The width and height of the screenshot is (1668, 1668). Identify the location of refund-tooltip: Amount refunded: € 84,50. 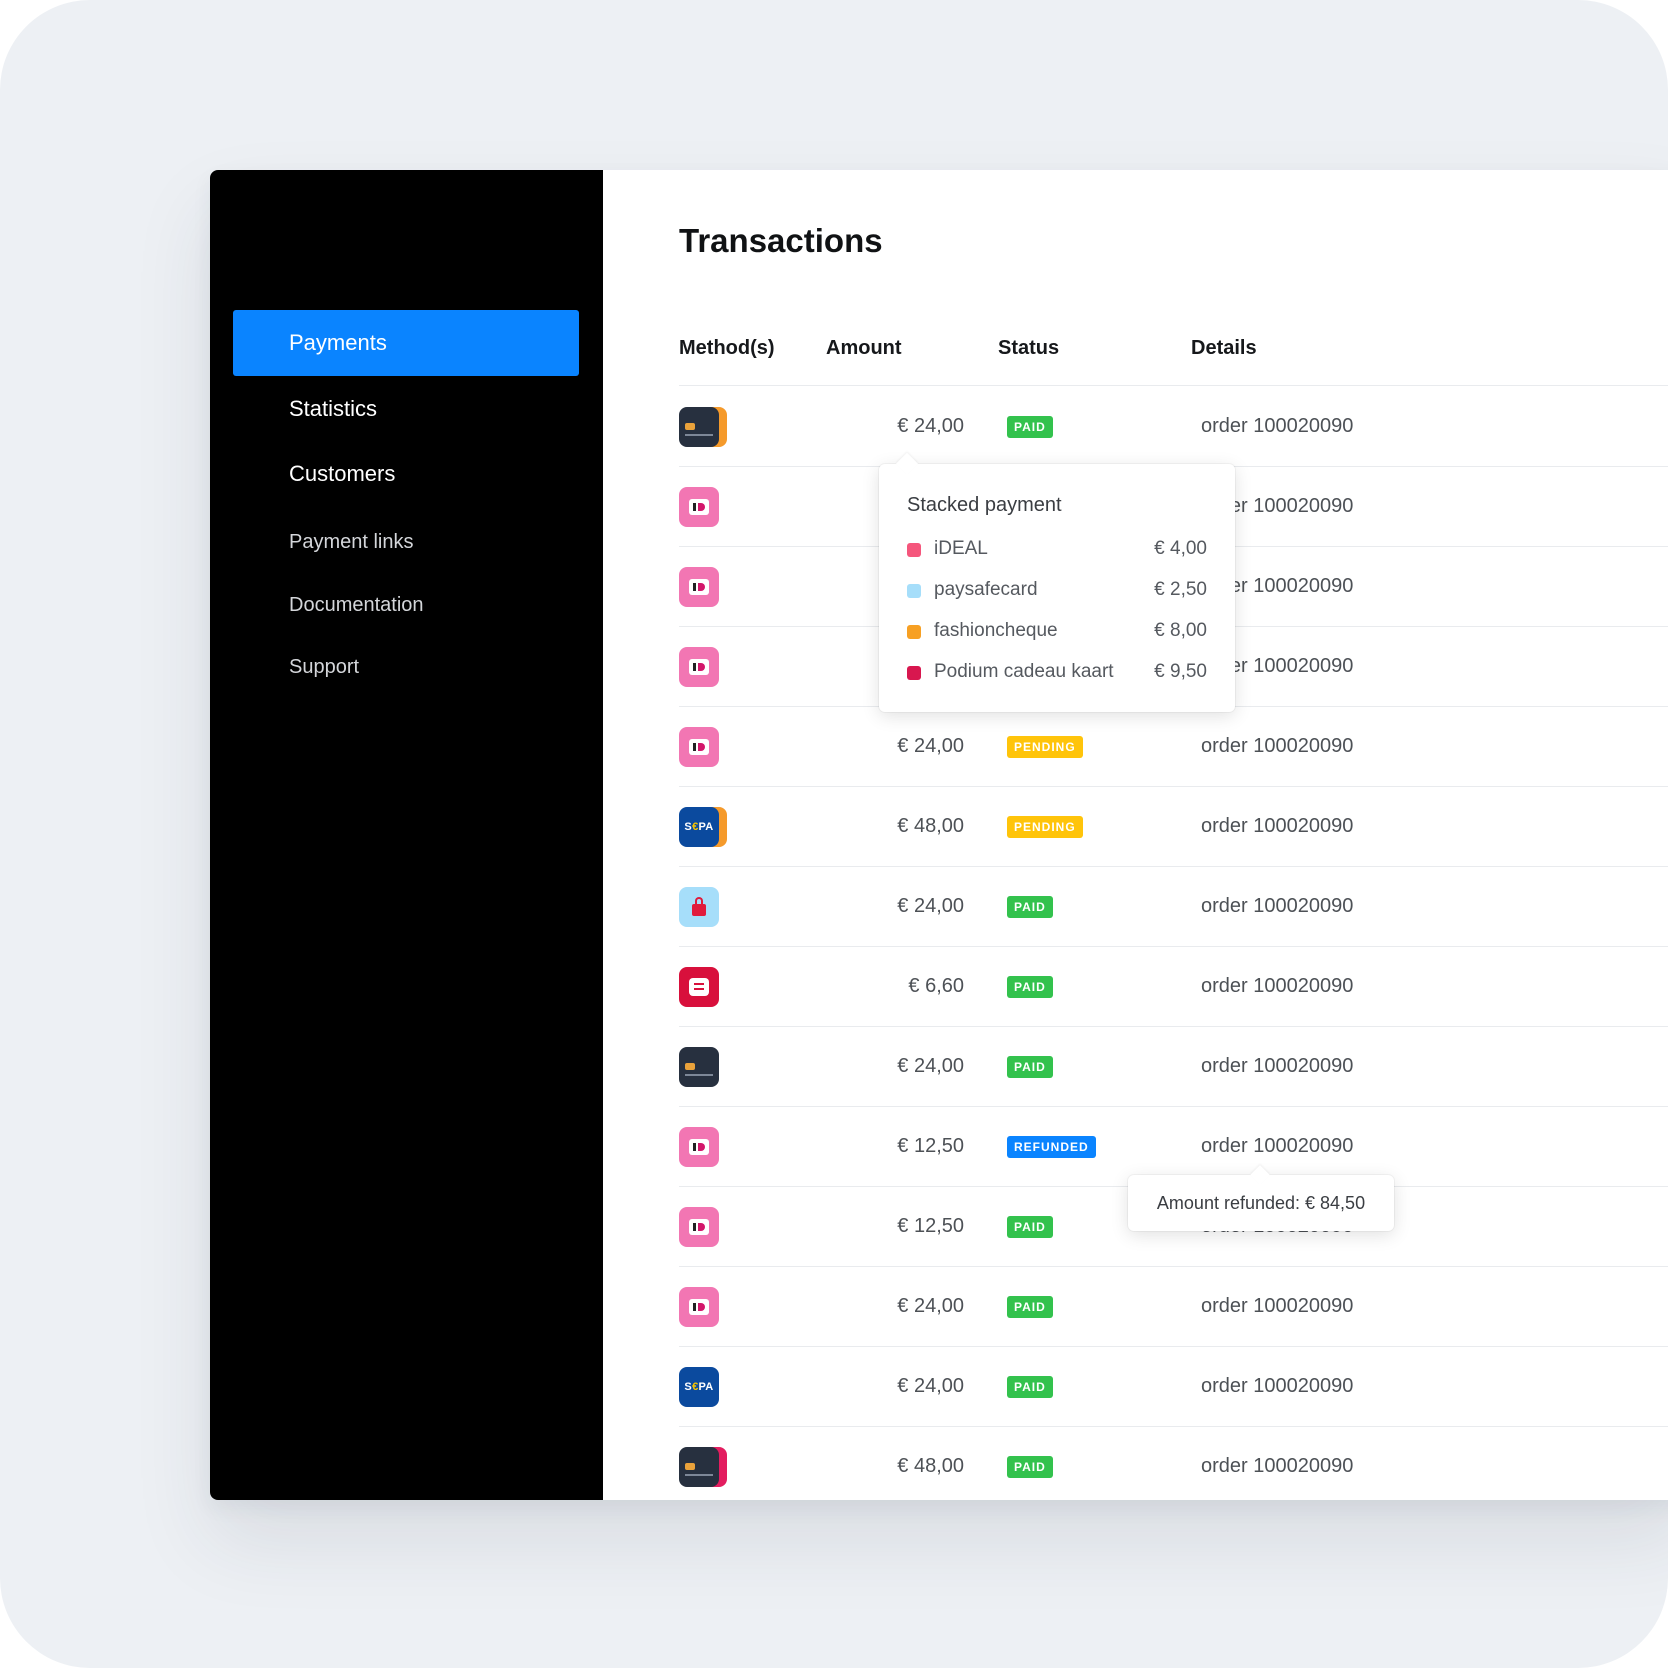
(1261, 1198).